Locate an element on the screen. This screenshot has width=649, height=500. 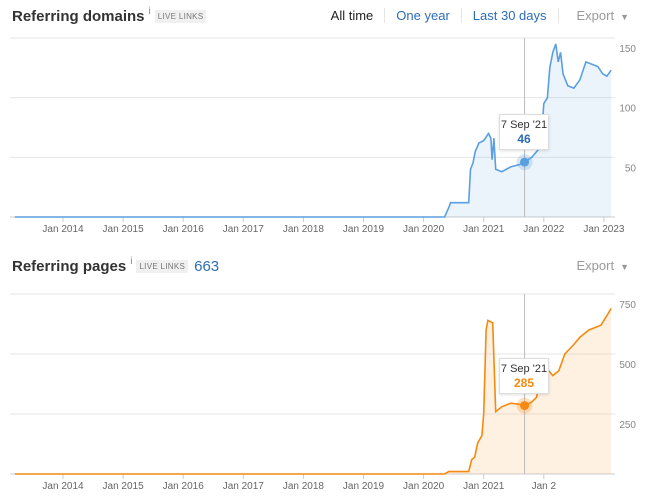
time-range-tabs: All time One year Last 30 days Export ▼ is located at coordinates (484, 15).